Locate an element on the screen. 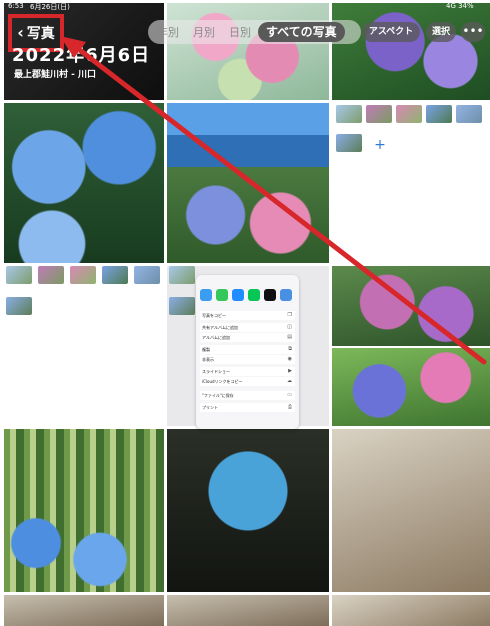 The height and width of the screenshot is (626, 490). view-segmented-control: 年別 月別 日別 すべての写真 is located at coordinates (254, 32).